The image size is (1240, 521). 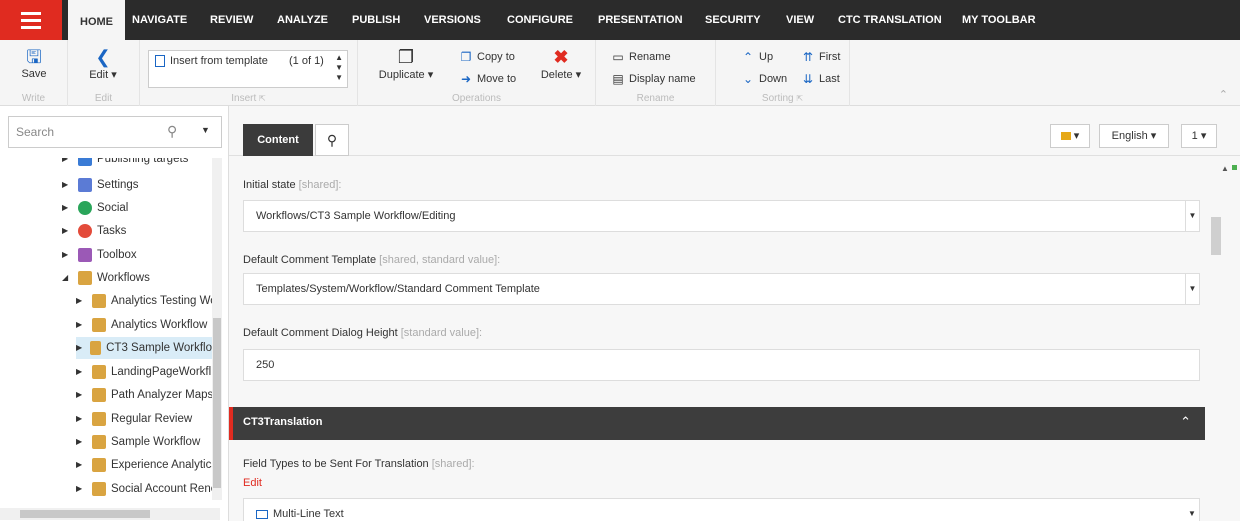 What do you see at coordinates (721, 365) in the screenshot?
I see `dialog-height-input: 250` at bounding box center [721, 365].